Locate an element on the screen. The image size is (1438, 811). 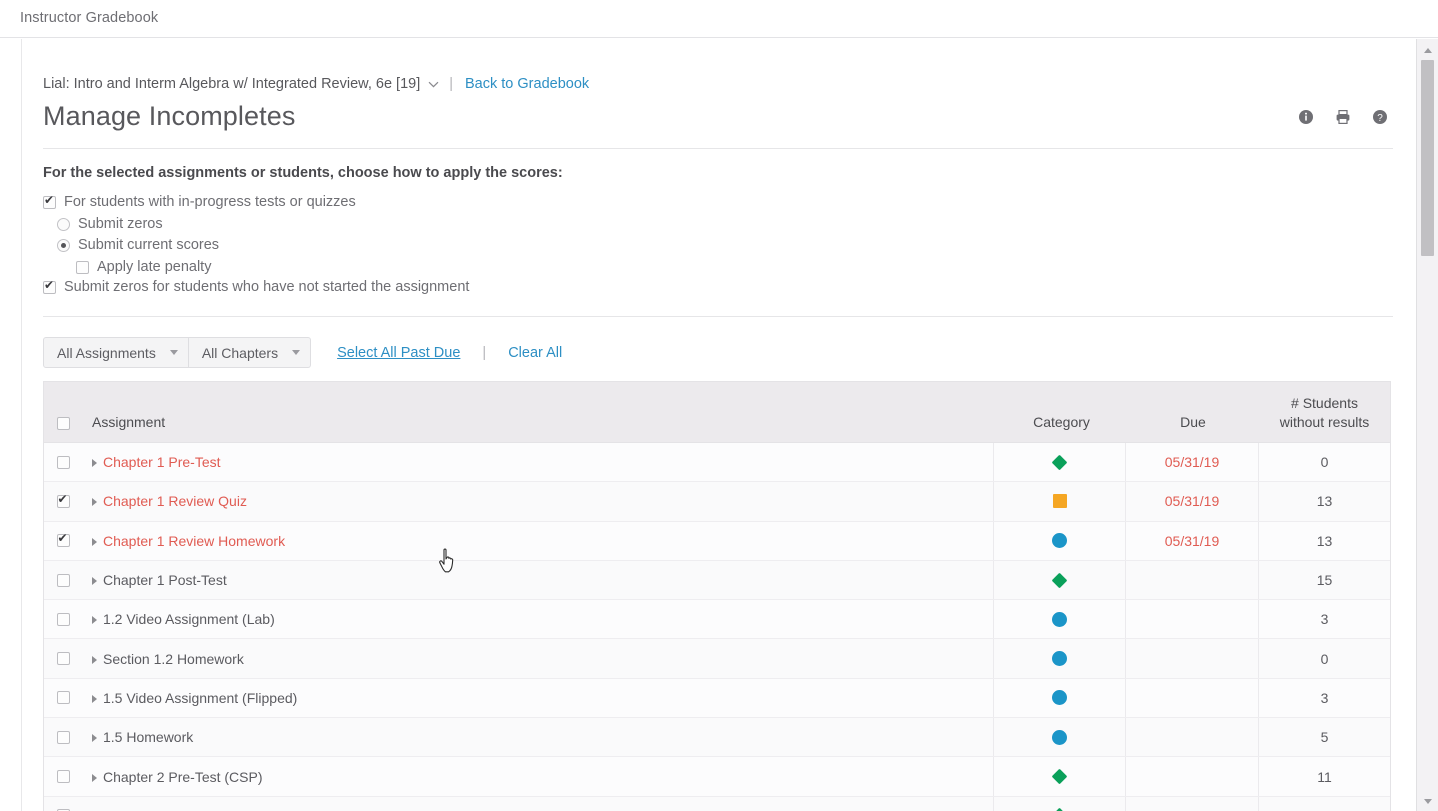
option-submit-zeros-radio-row: Submit zeros is located at coordinates (110, 224).